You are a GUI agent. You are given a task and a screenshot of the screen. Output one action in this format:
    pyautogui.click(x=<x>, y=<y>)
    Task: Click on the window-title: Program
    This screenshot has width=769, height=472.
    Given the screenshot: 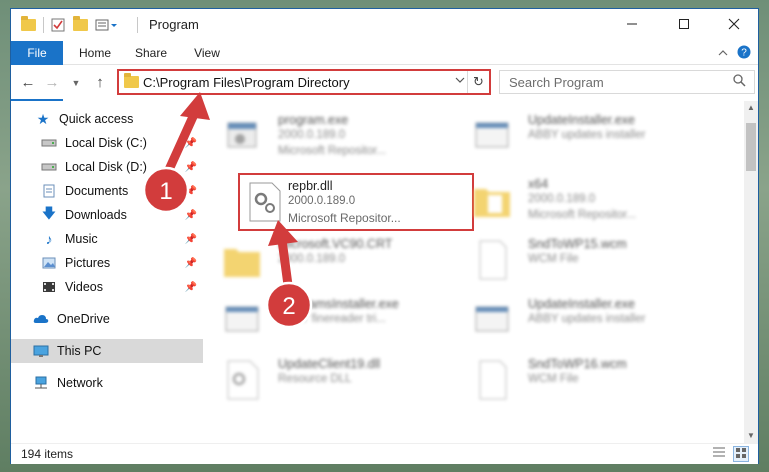 What is the action you would take?
    pyautogui.click(x=174, y=24)
    